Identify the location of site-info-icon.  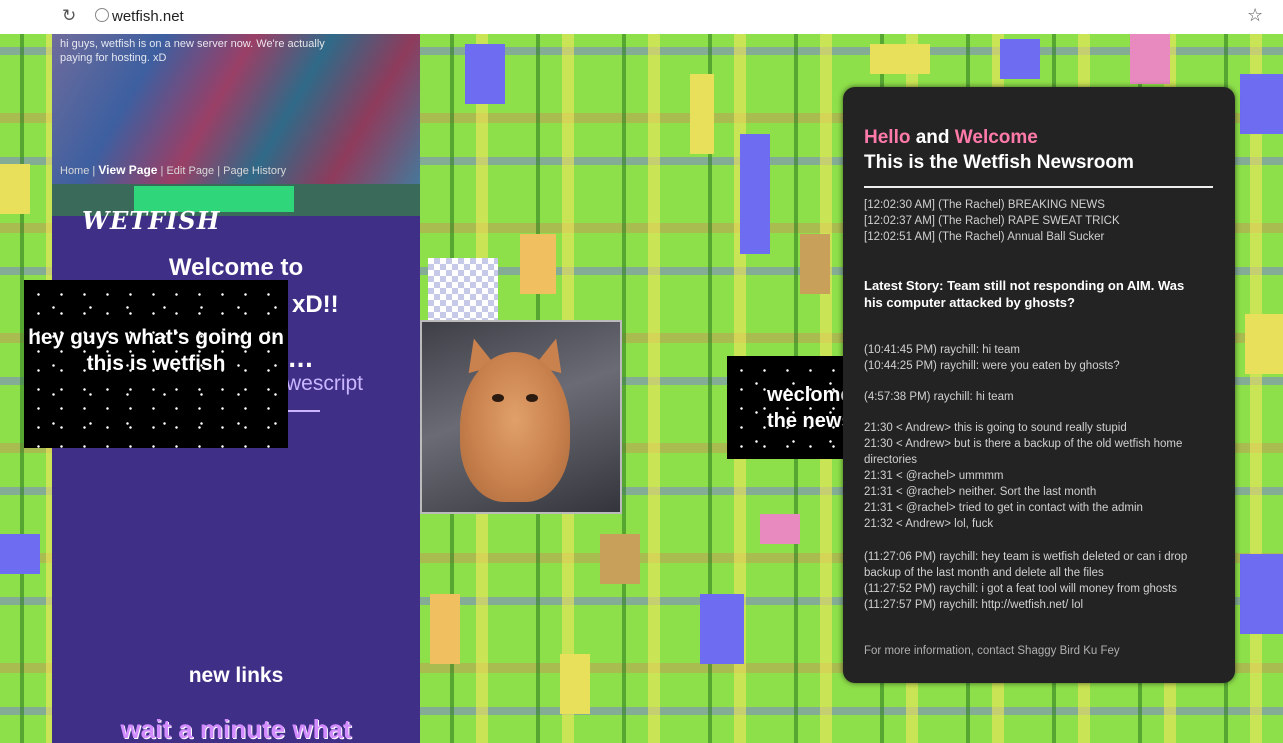
(102, 15).